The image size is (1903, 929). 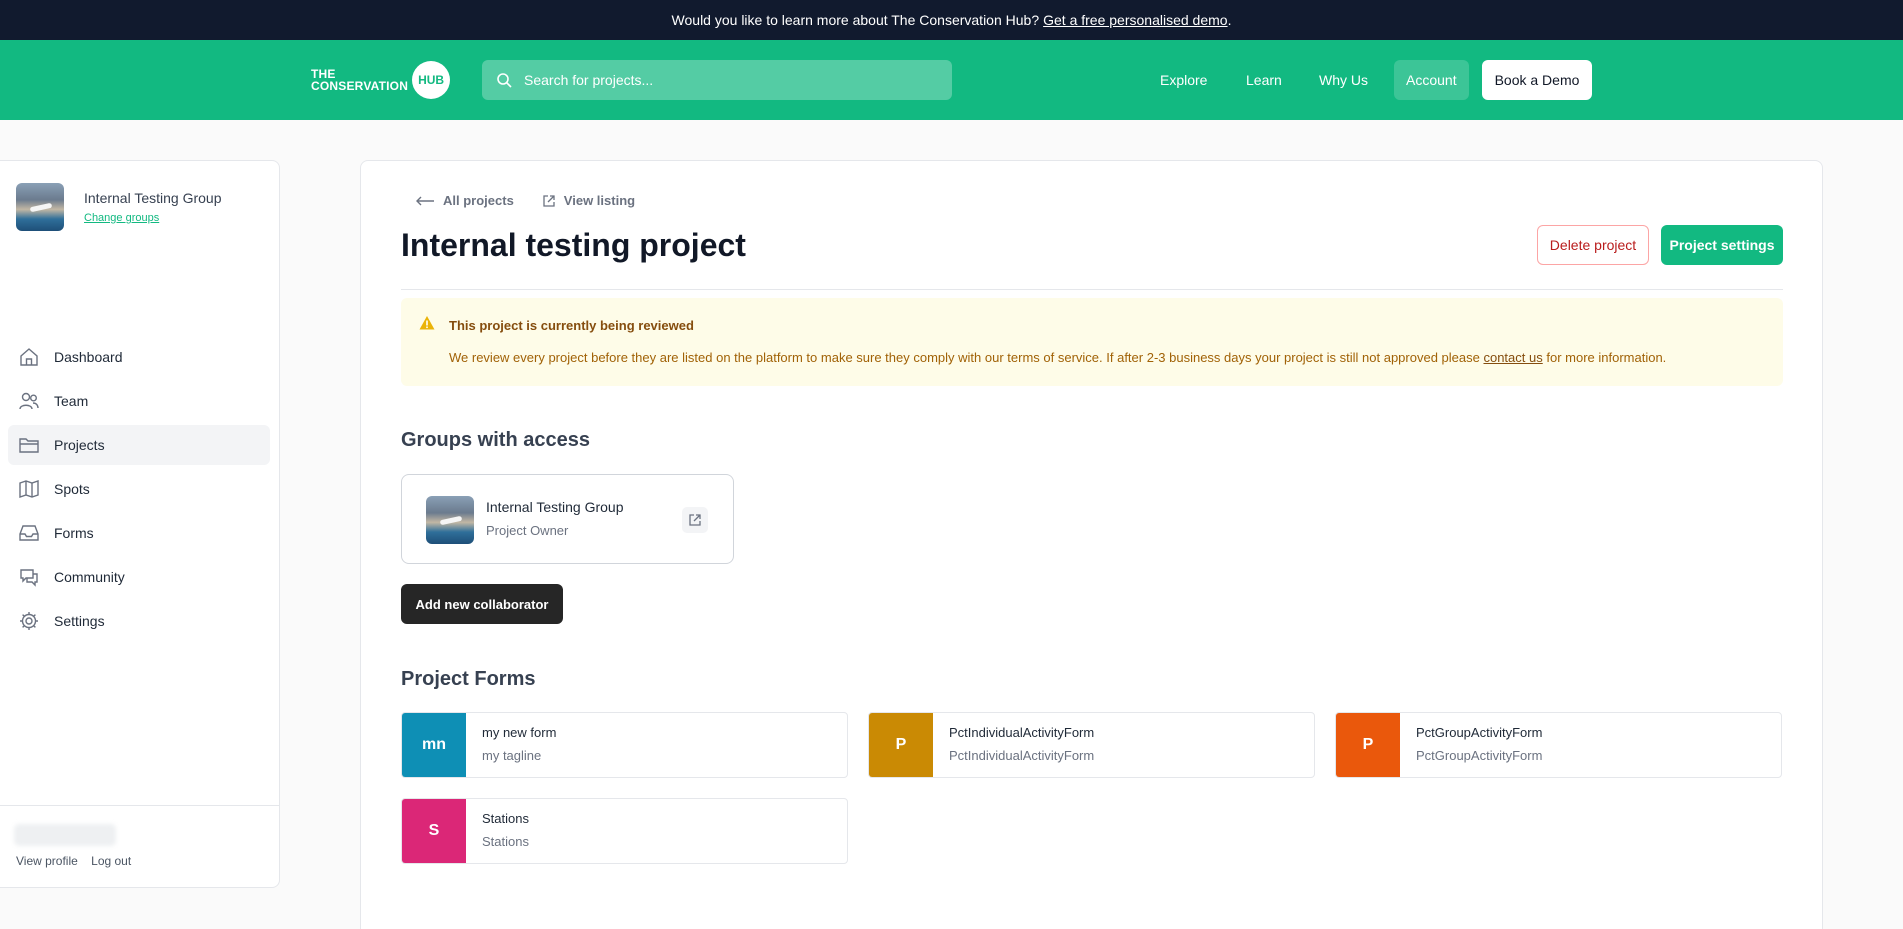 What do you see at coordinates (139, 846) in the screenshot?
I see `sidebar-footer: View profile Log out` at bounding box center [139, 846].